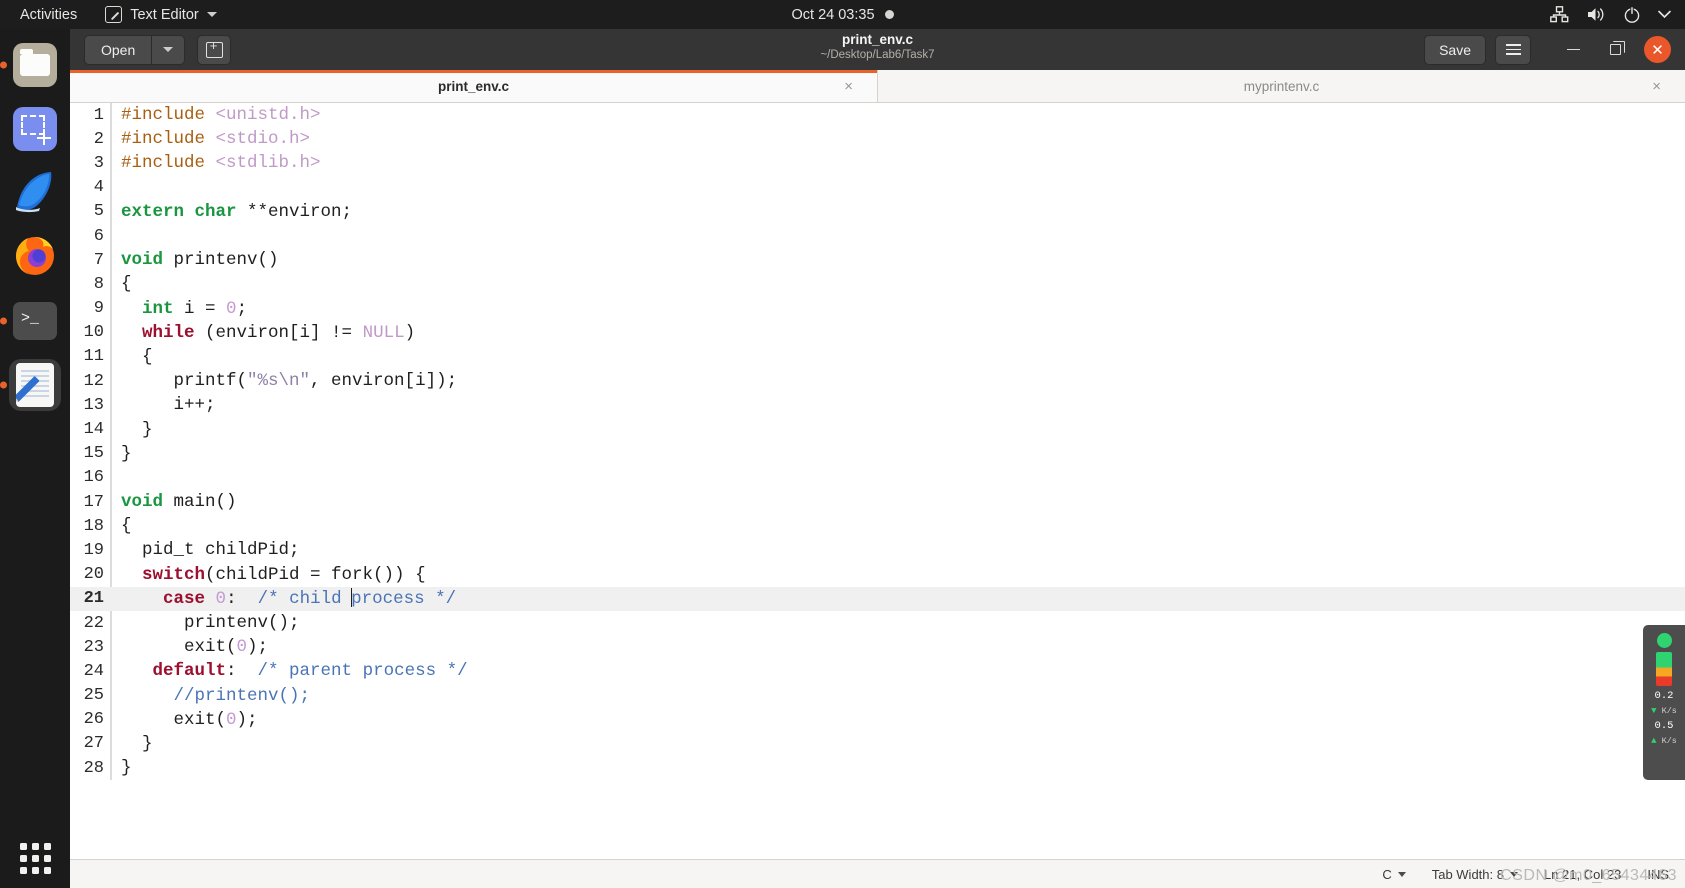  I want to click on window-title: print_env.c, so click(877, 39).